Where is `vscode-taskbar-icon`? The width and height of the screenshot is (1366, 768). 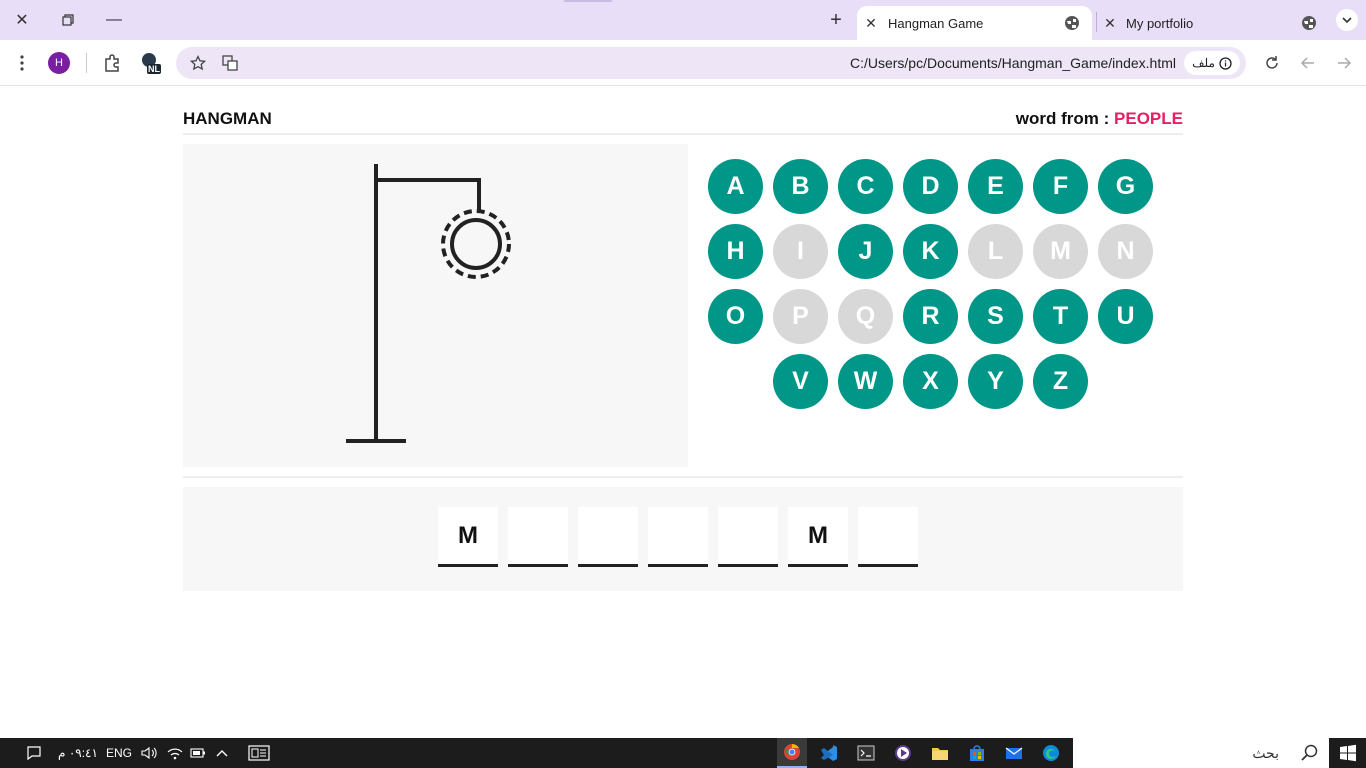
vscode-taskbar-icon is located at coordinates (829, 753).